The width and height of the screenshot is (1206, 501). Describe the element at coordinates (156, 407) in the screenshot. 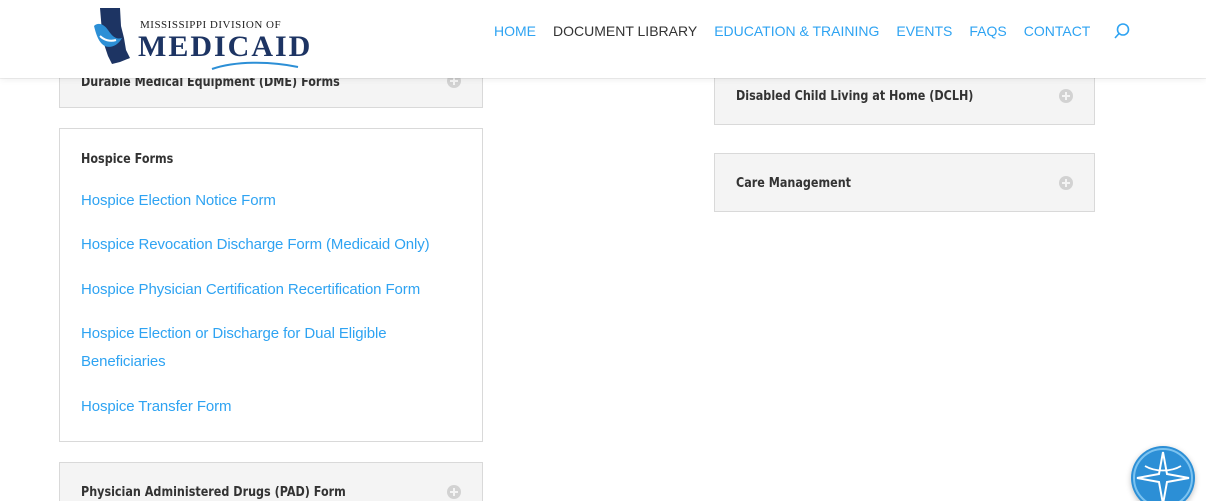

I see `hospice-transfer-link: Hospice Transfer Form` at that location.